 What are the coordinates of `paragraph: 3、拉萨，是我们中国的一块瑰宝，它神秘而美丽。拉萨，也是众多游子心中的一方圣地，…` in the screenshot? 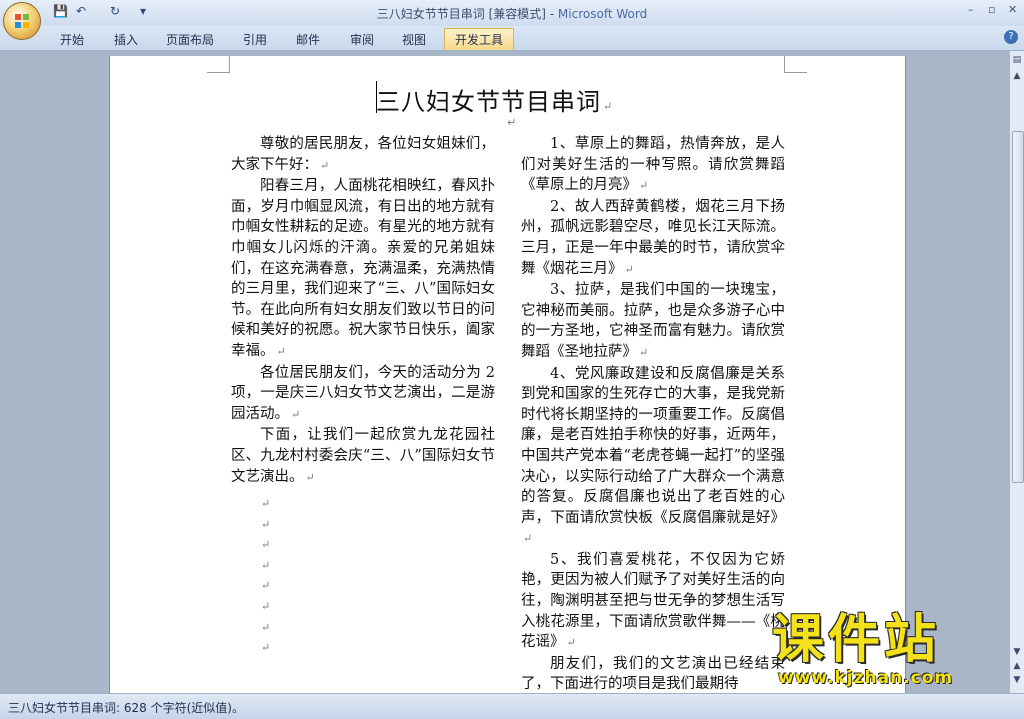 It's located at (653, 321).